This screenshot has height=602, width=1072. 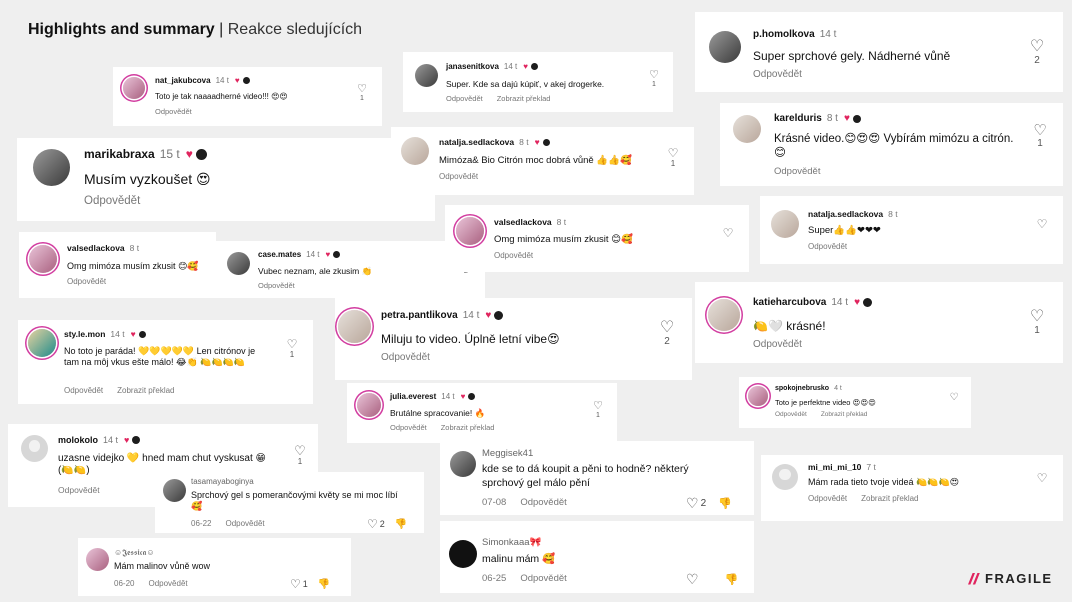 I want to click on username: karelduris, so click(x=798, y=118).